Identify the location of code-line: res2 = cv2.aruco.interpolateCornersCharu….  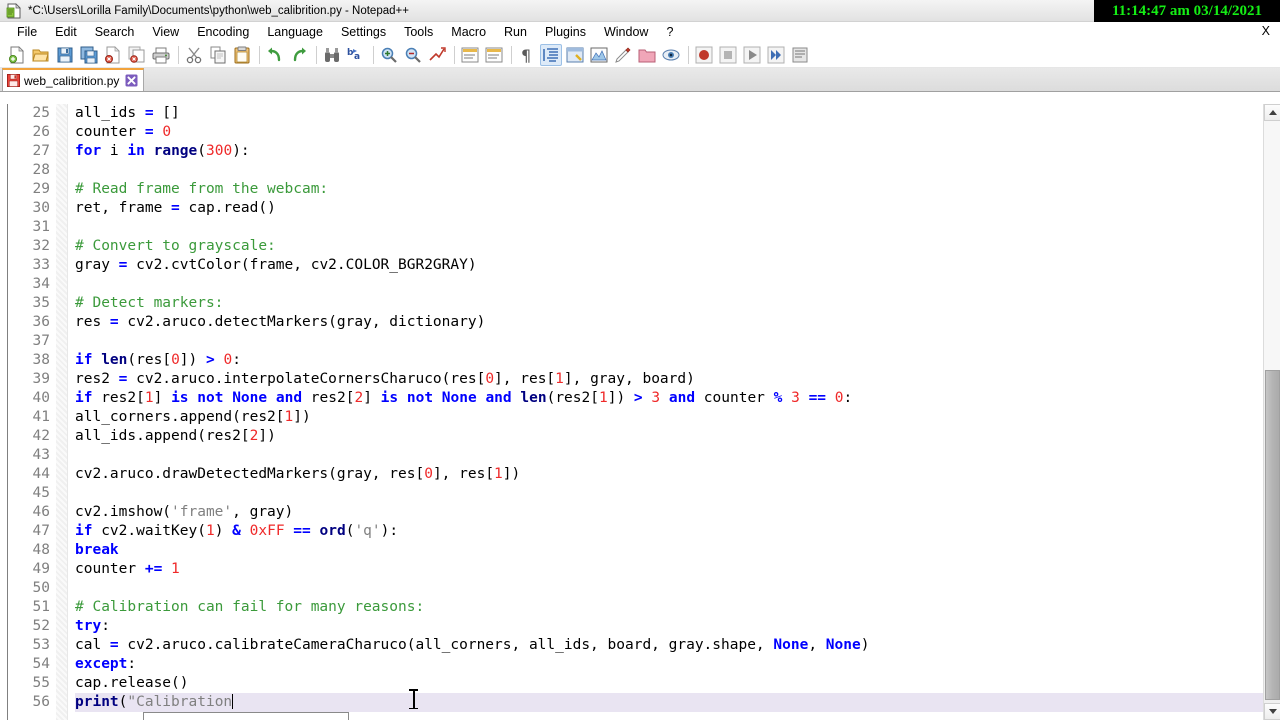
(677, 379).